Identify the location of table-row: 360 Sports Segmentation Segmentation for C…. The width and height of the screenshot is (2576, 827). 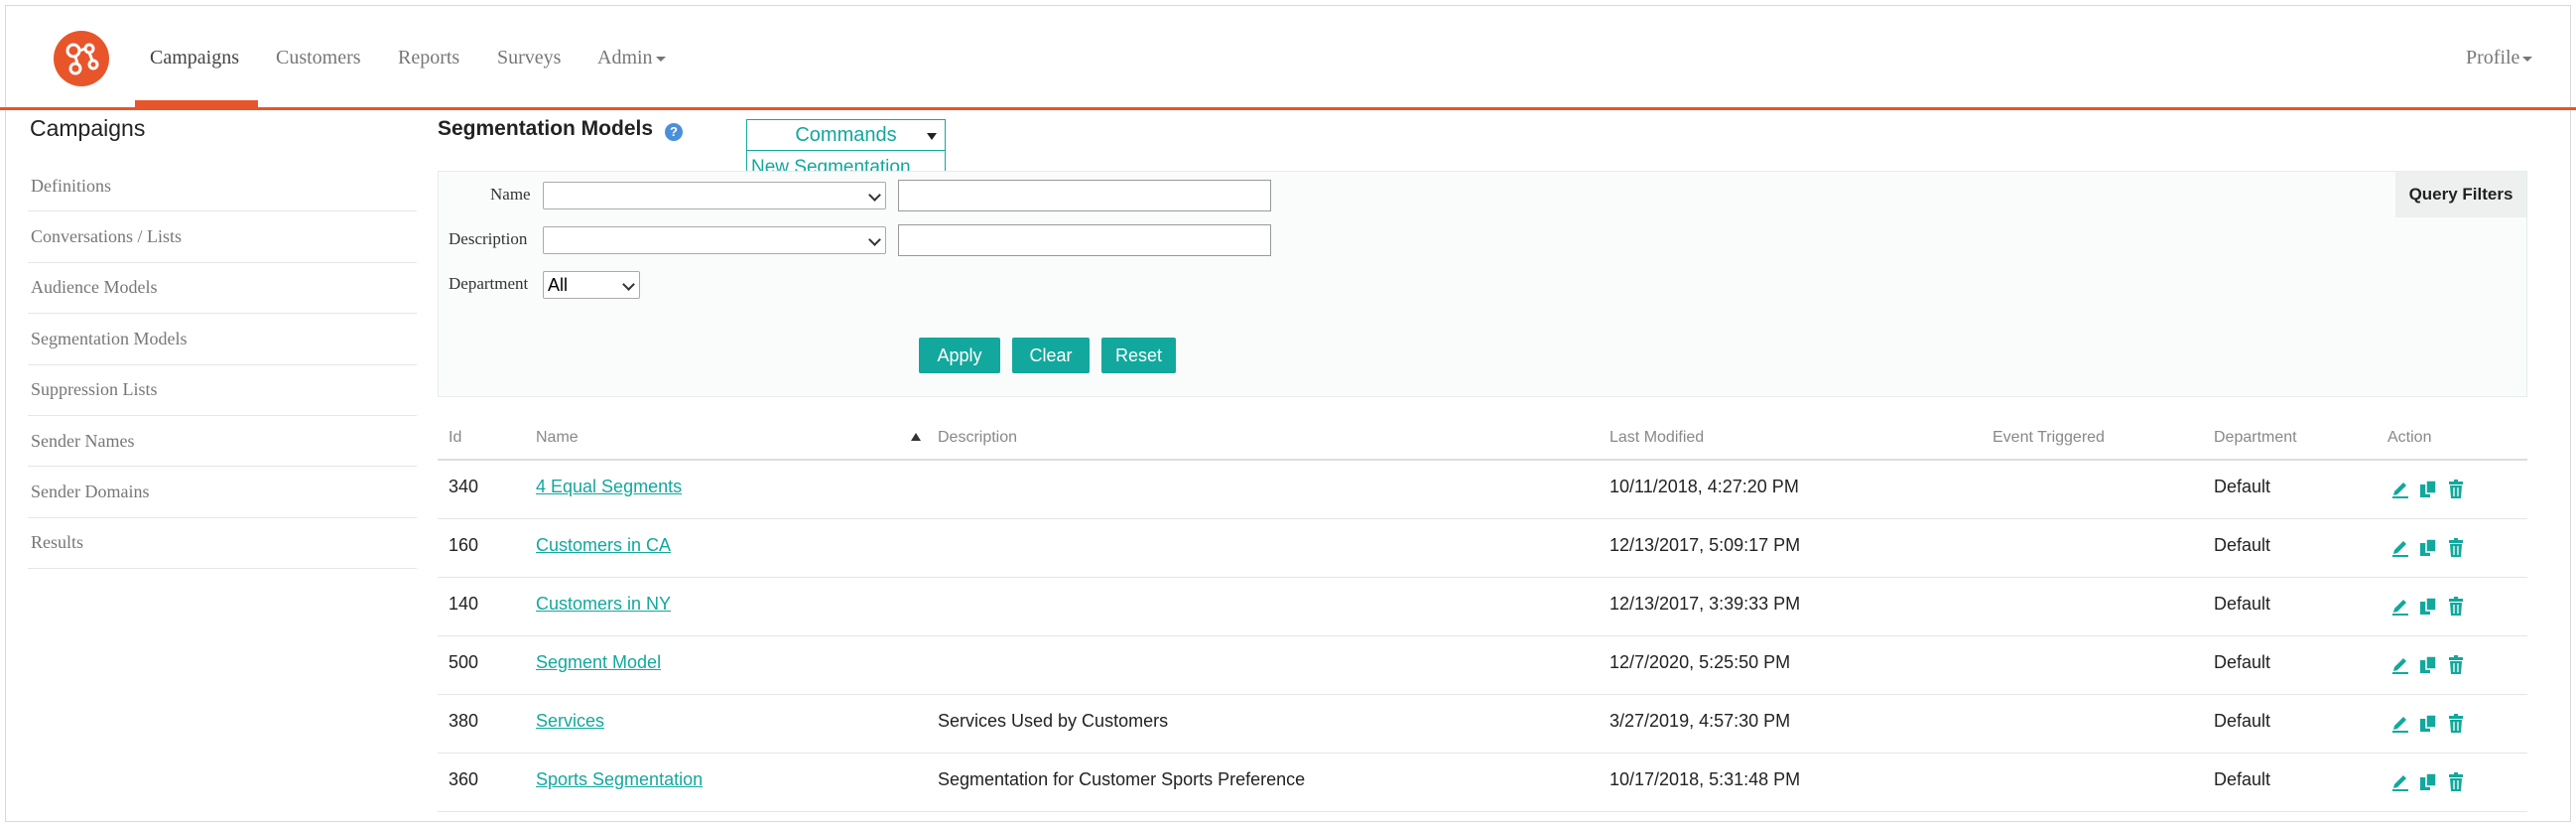
(1483, 783).